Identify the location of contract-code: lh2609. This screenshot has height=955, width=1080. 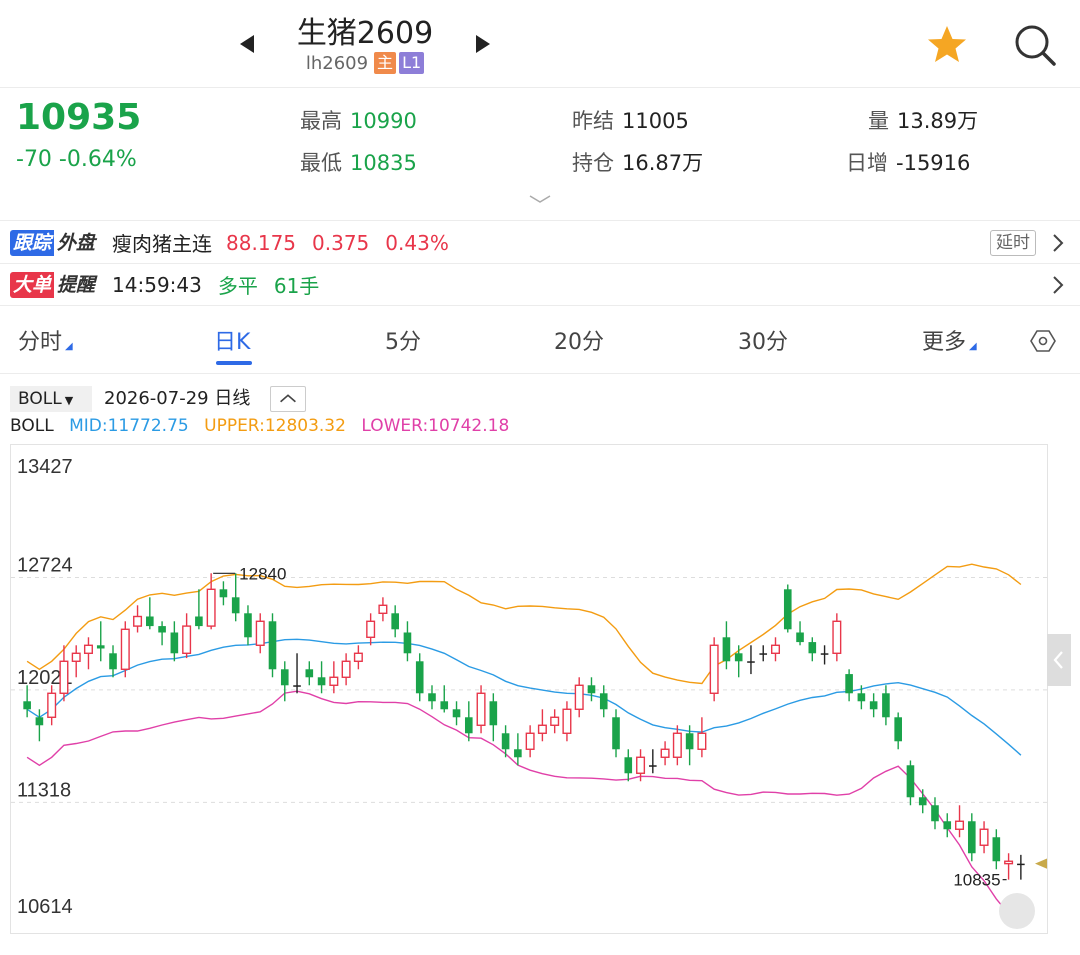
(337, 63).